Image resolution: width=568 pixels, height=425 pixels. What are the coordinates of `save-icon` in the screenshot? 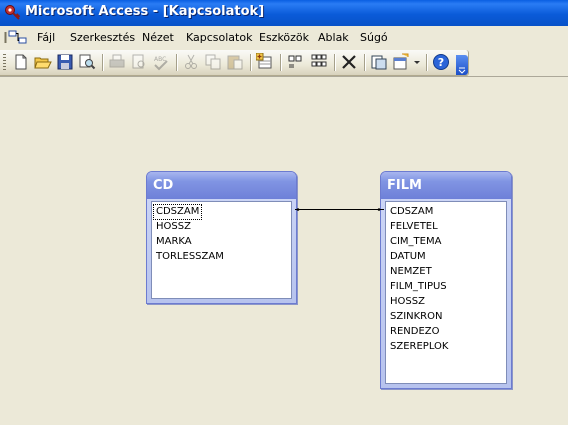 It's located at (65, 62).